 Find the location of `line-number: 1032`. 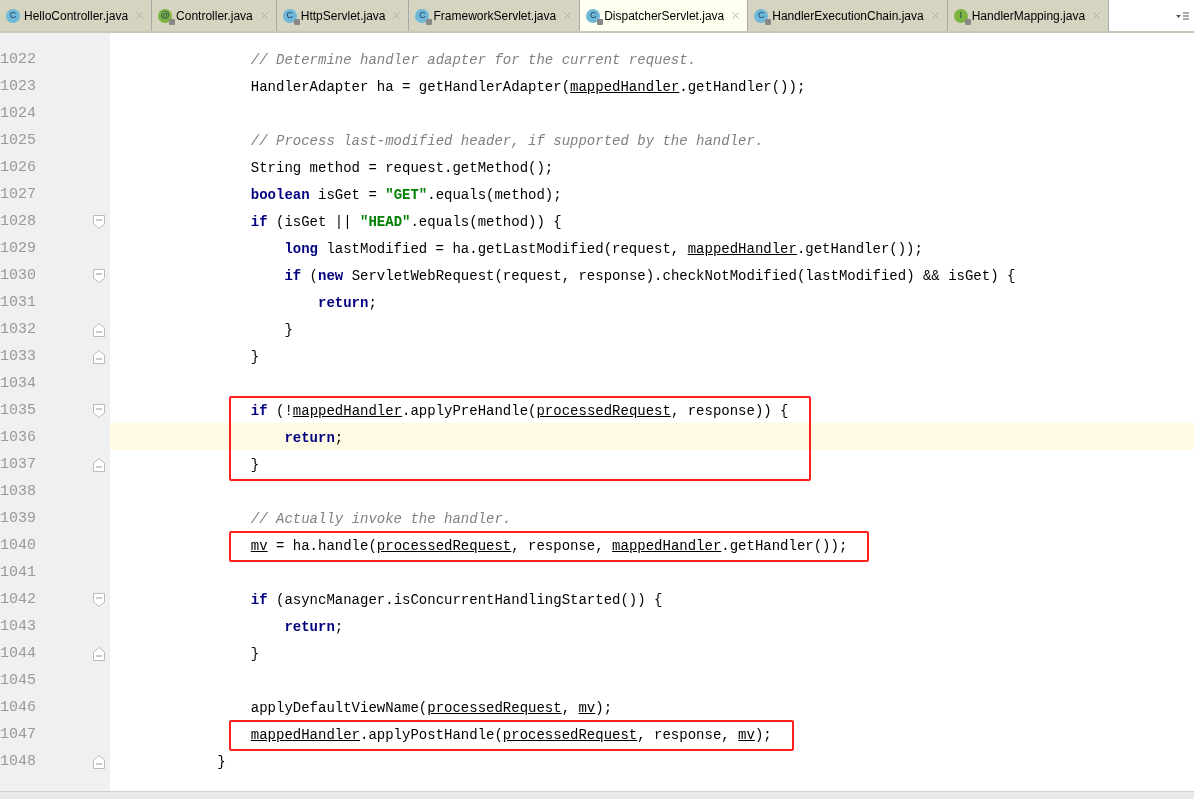

line-number: 1032 is located at coordinates (18, 330).